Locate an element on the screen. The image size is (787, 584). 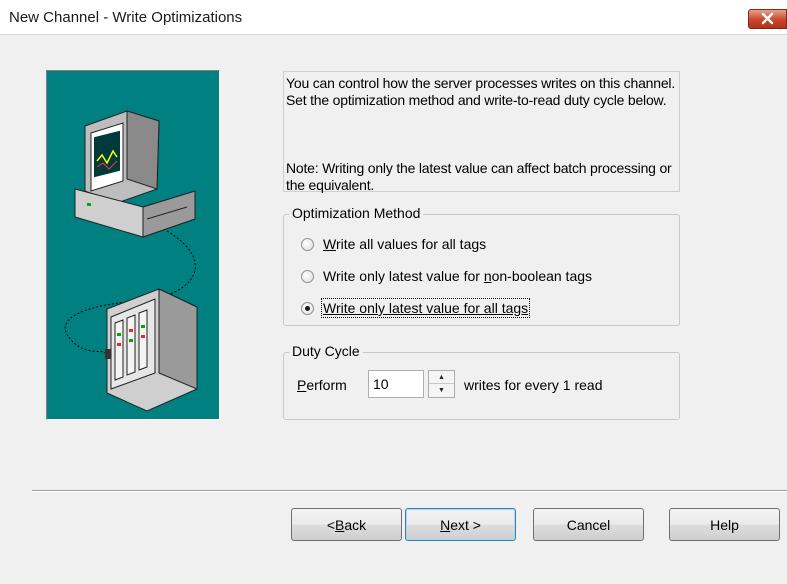
help-button: Help is located at coordinates (724, 524).